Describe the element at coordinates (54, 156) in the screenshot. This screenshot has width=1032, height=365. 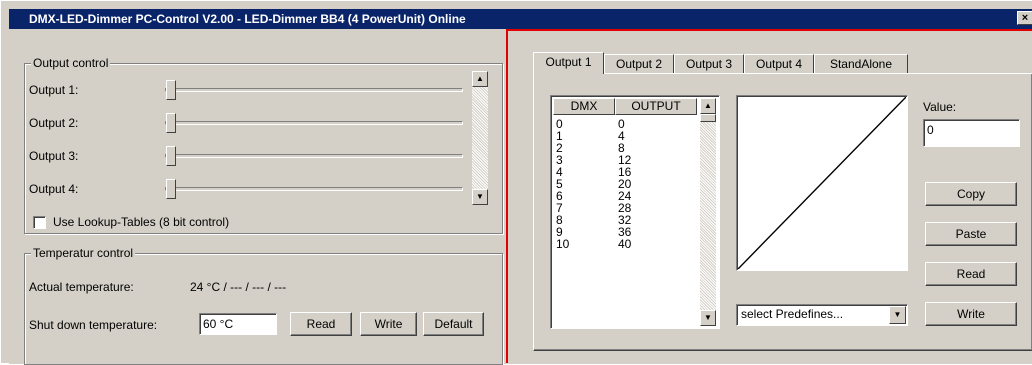
I see `output-3-label: Output 3:` at that location.